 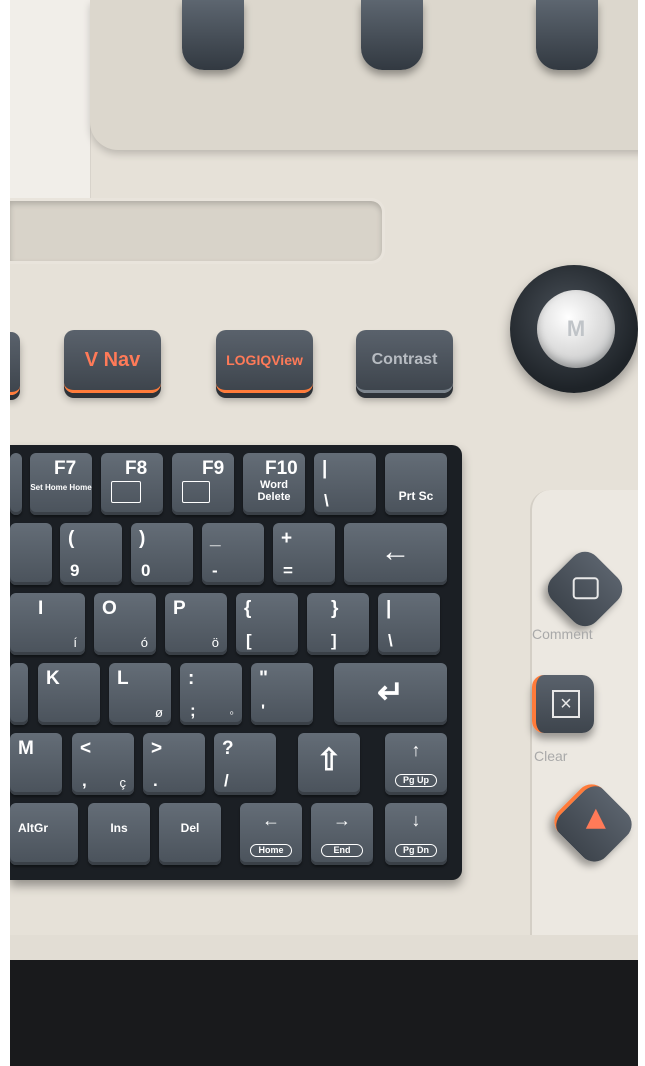 I want to click on key-0: ) 0, so click(x=162, y=554).